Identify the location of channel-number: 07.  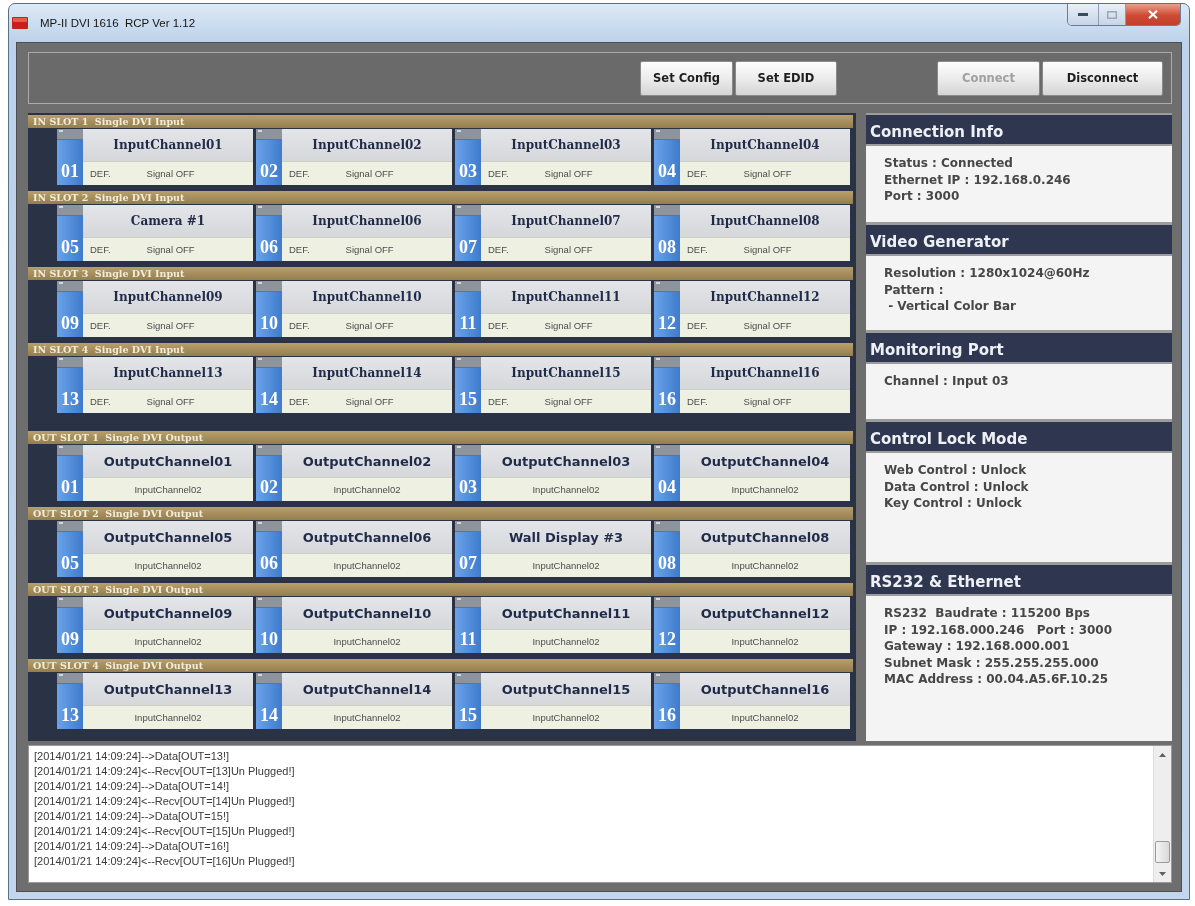
(468, 238).